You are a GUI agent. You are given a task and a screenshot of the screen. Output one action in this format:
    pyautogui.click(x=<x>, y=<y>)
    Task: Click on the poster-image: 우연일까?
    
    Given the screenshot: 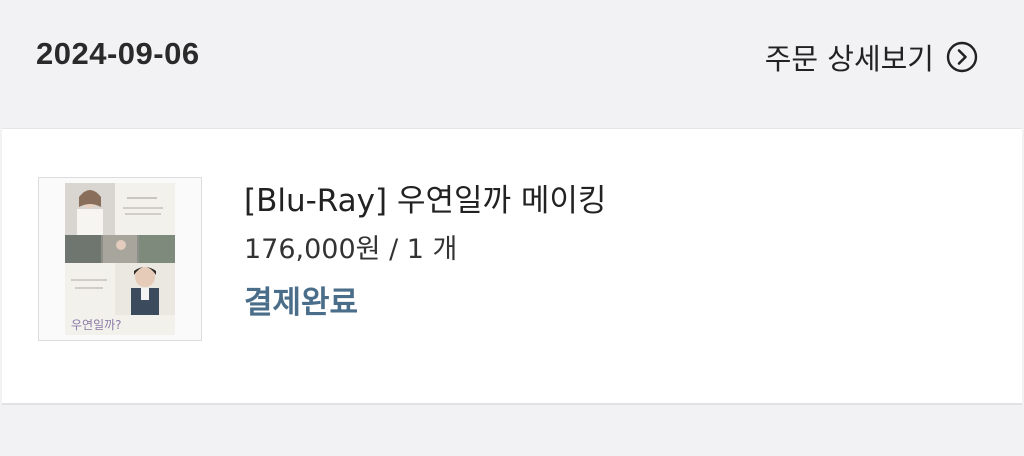 What is the action you would take?
    pyautogui.click(x=120, y=259)
    